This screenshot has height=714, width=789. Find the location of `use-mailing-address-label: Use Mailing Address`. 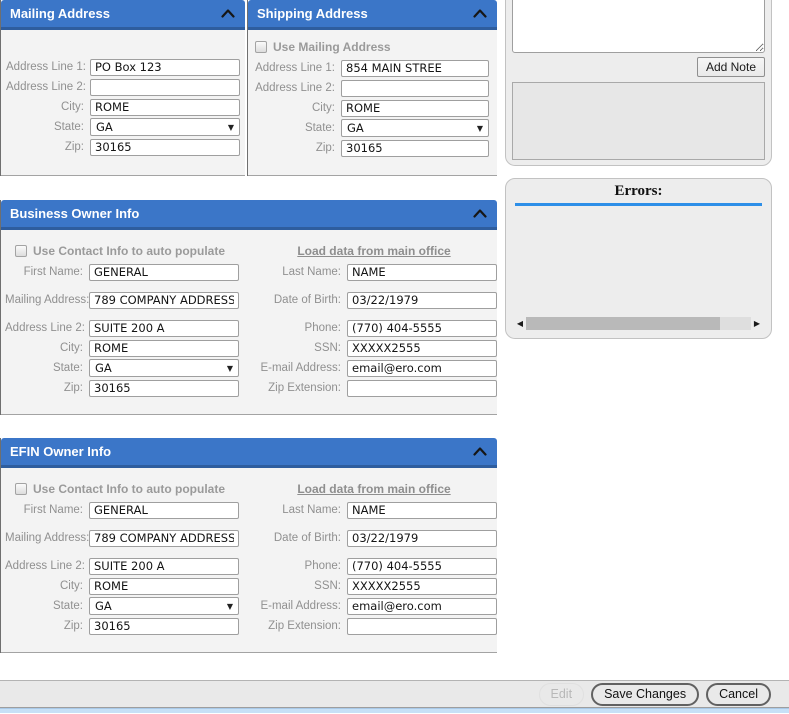

use-mailing-address-label: Use Mailing Address is located at coordinates (332, 47).